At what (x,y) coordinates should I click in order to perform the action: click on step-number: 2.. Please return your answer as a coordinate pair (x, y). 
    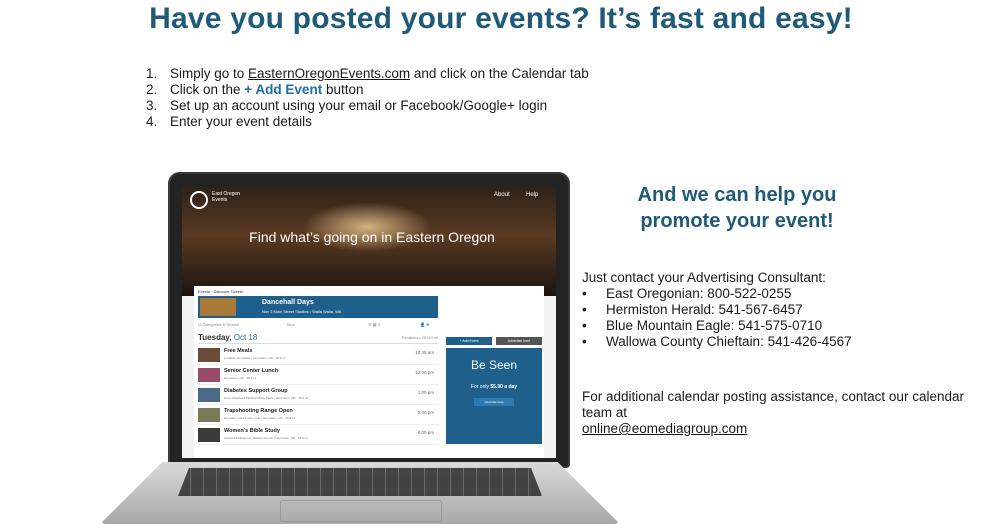
    Looking at the image, I should click on (152, 89).